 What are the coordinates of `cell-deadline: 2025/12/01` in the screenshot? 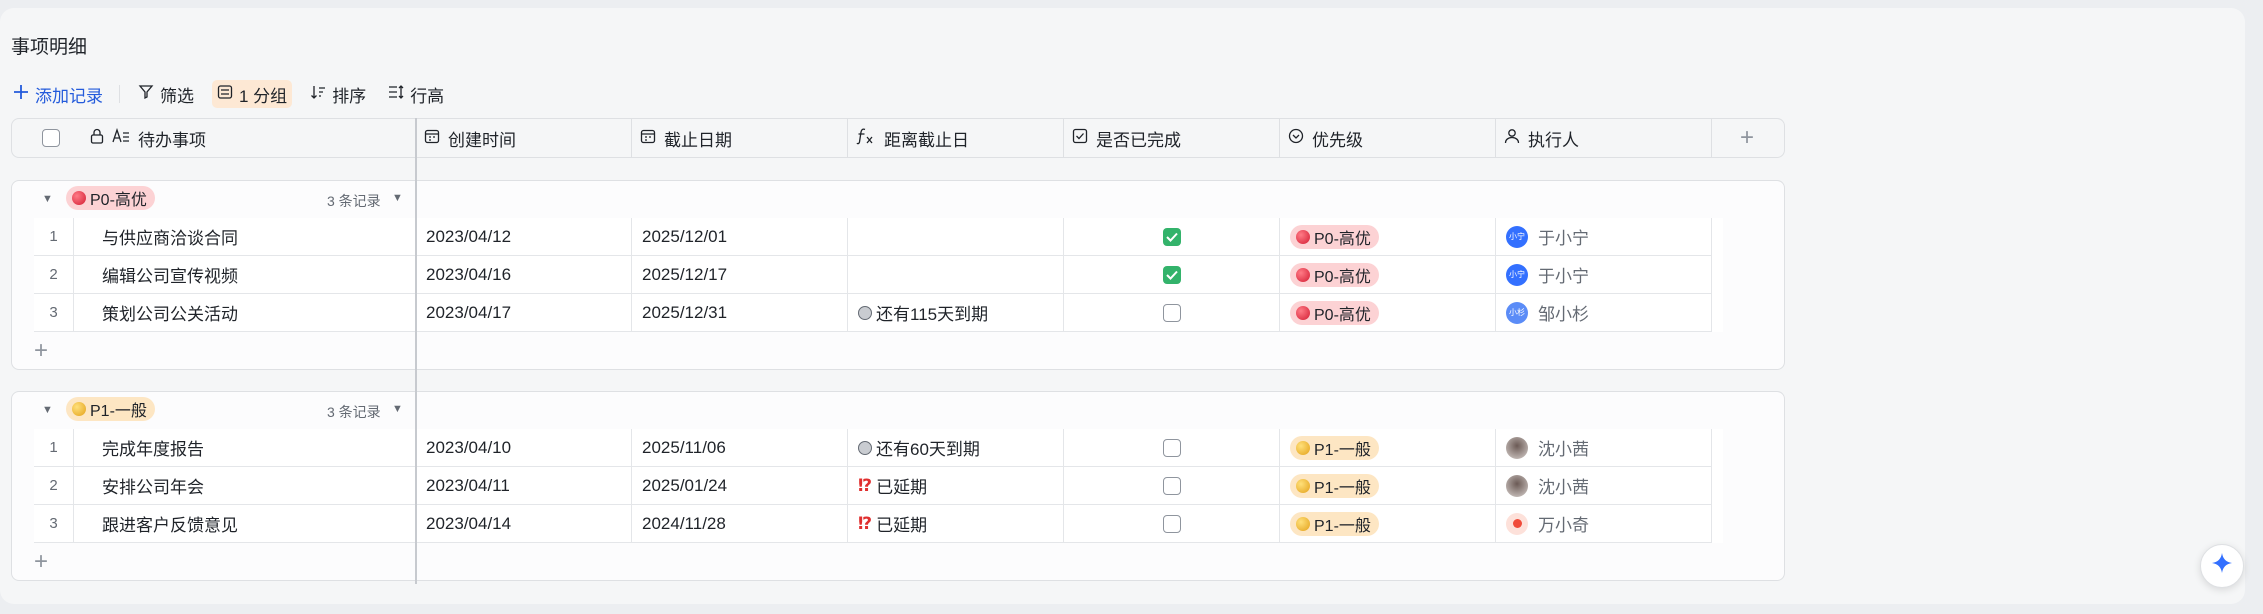 It's located at (740, 237).